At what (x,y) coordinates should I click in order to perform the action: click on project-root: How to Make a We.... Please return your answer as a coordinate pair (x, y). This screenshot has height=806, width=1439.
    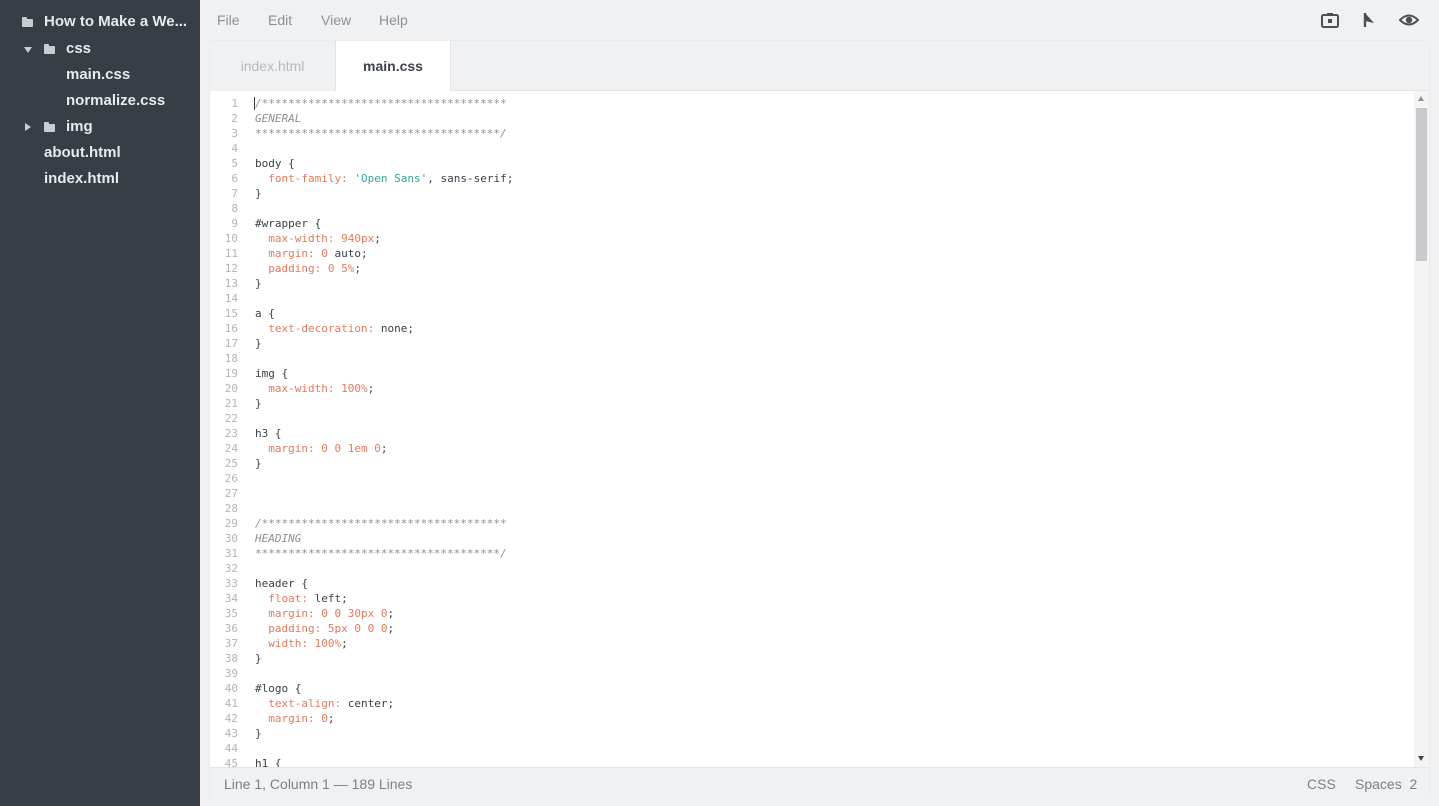
    Looking at the image, I should click on (100, 22).